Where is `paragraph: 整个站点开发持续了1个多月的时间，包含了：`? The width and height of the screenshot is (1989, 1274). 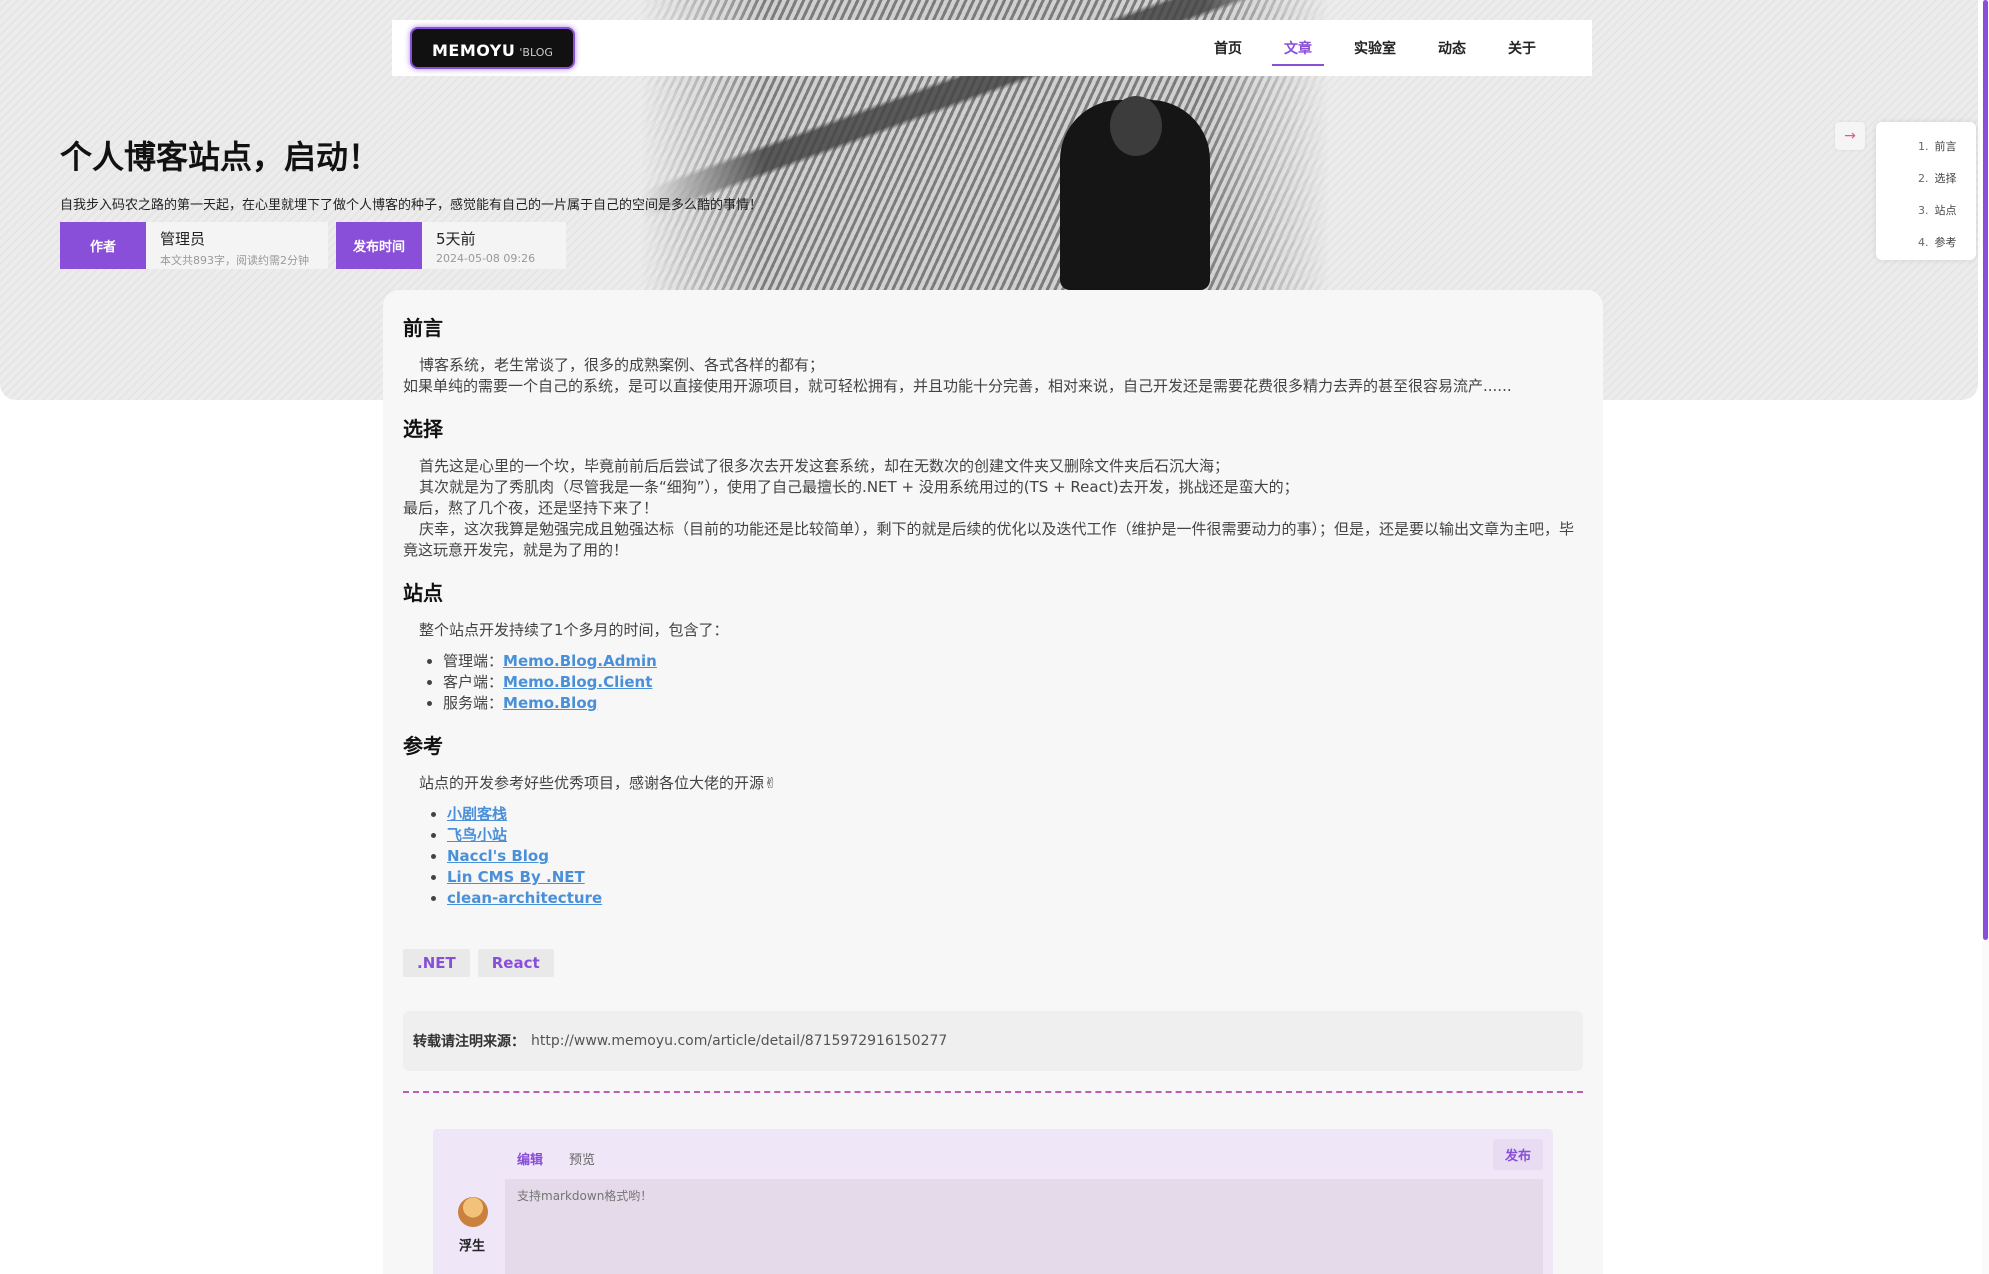
paragraph: 整个站点开发持续了1个多月的时间，包含了： is located at coordinates (574, 630).